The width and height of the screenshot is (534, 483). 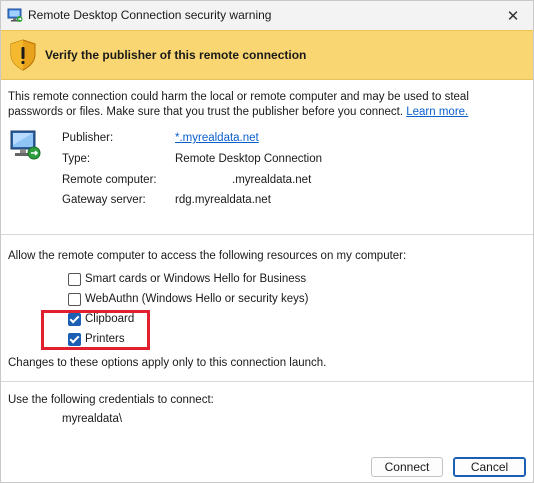 I want to click on type-value: Remote Desktop Connection, so click(x=249, y=159).